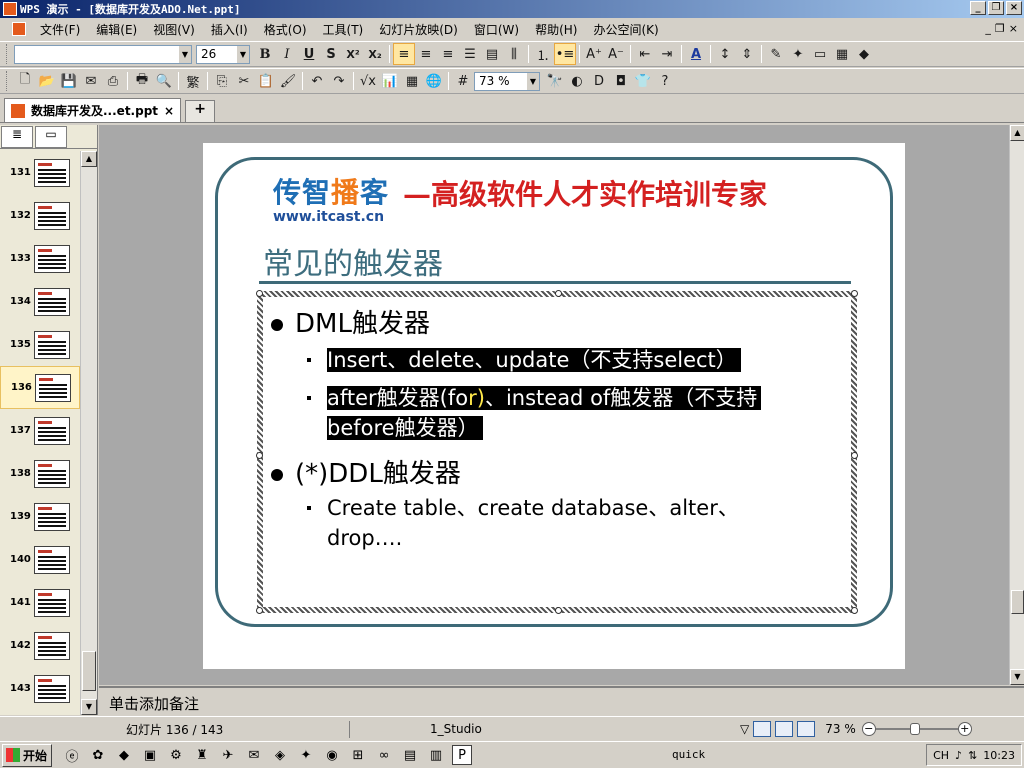 Image resolution: width=1024 pixels, height=768 pixels. Describe the element at coordinates (287, 54) in the screenshot. I see `italic-button: I` at that location.